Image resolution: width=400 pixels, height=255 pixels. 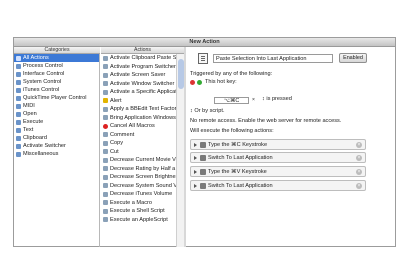 I want to click on action-item: Decrease iTunes Volume, so click(x=138, y=194).